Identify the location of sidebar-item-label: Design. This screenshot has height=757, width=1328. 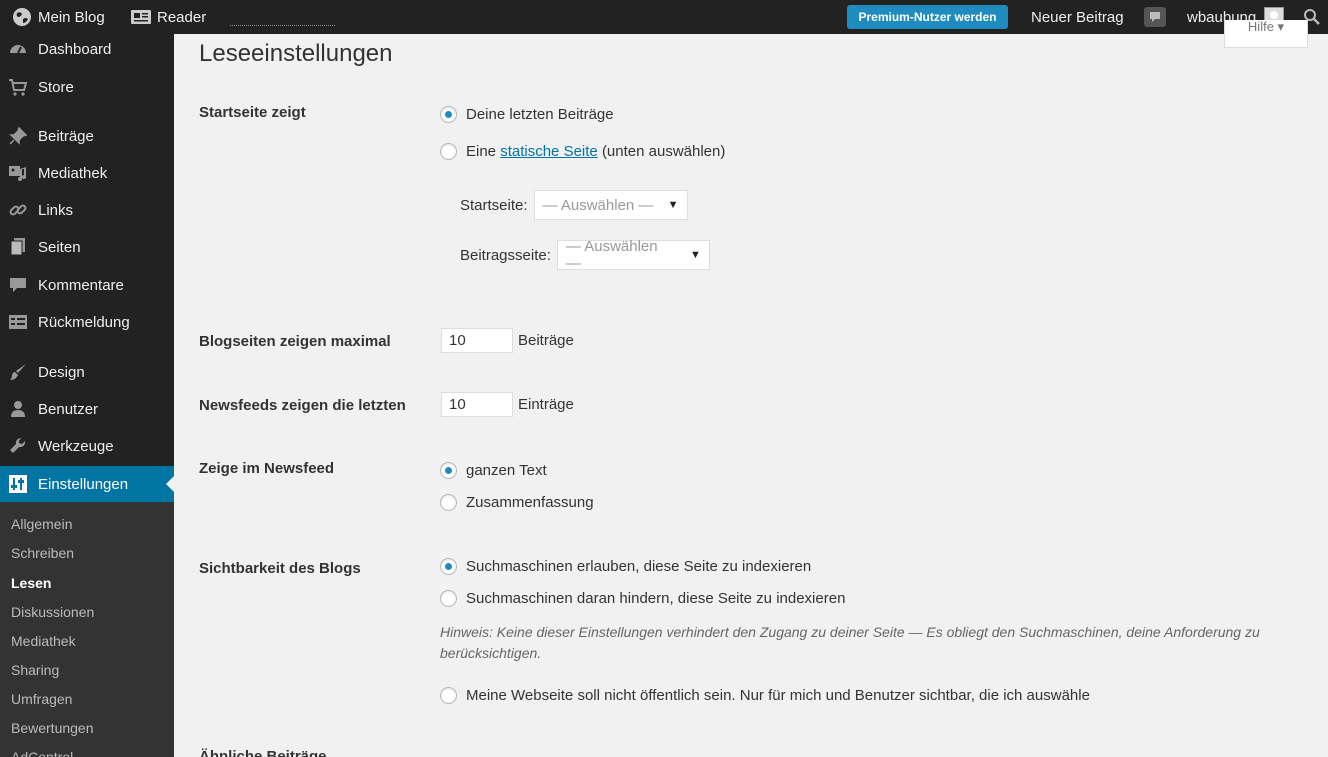
(61, 372).